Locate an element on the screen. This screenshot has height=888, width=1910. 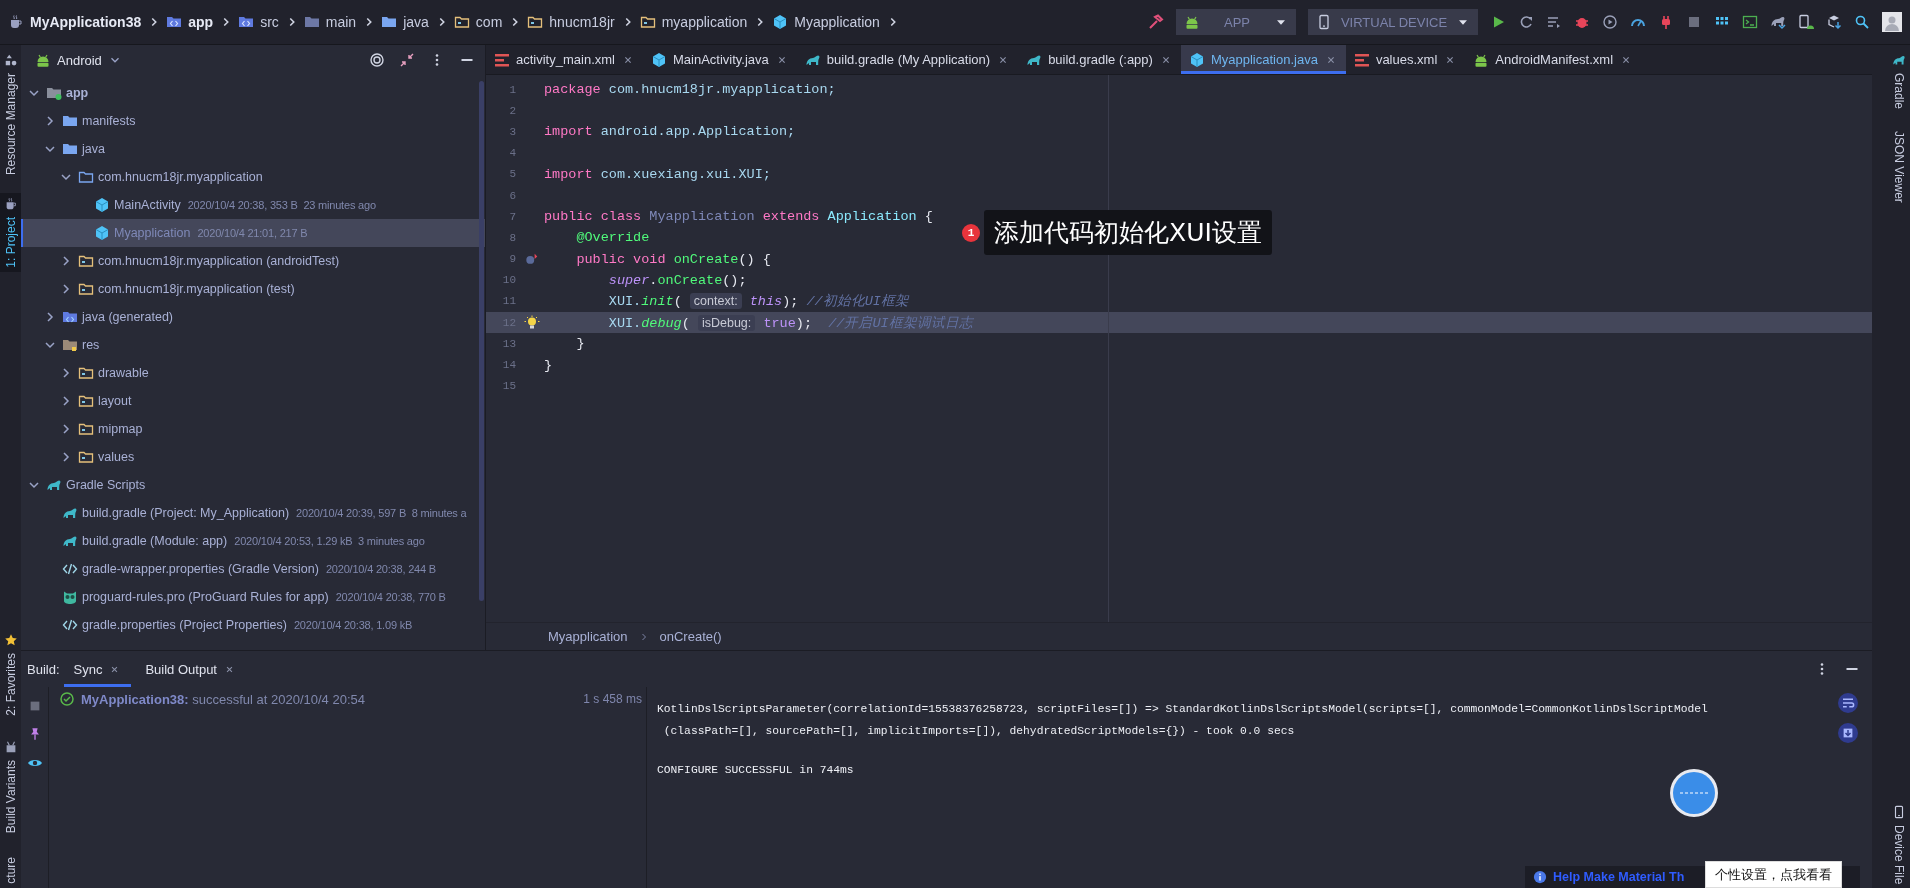
tool-window-tab: Resource Manager is located at coordinates (10, 124).